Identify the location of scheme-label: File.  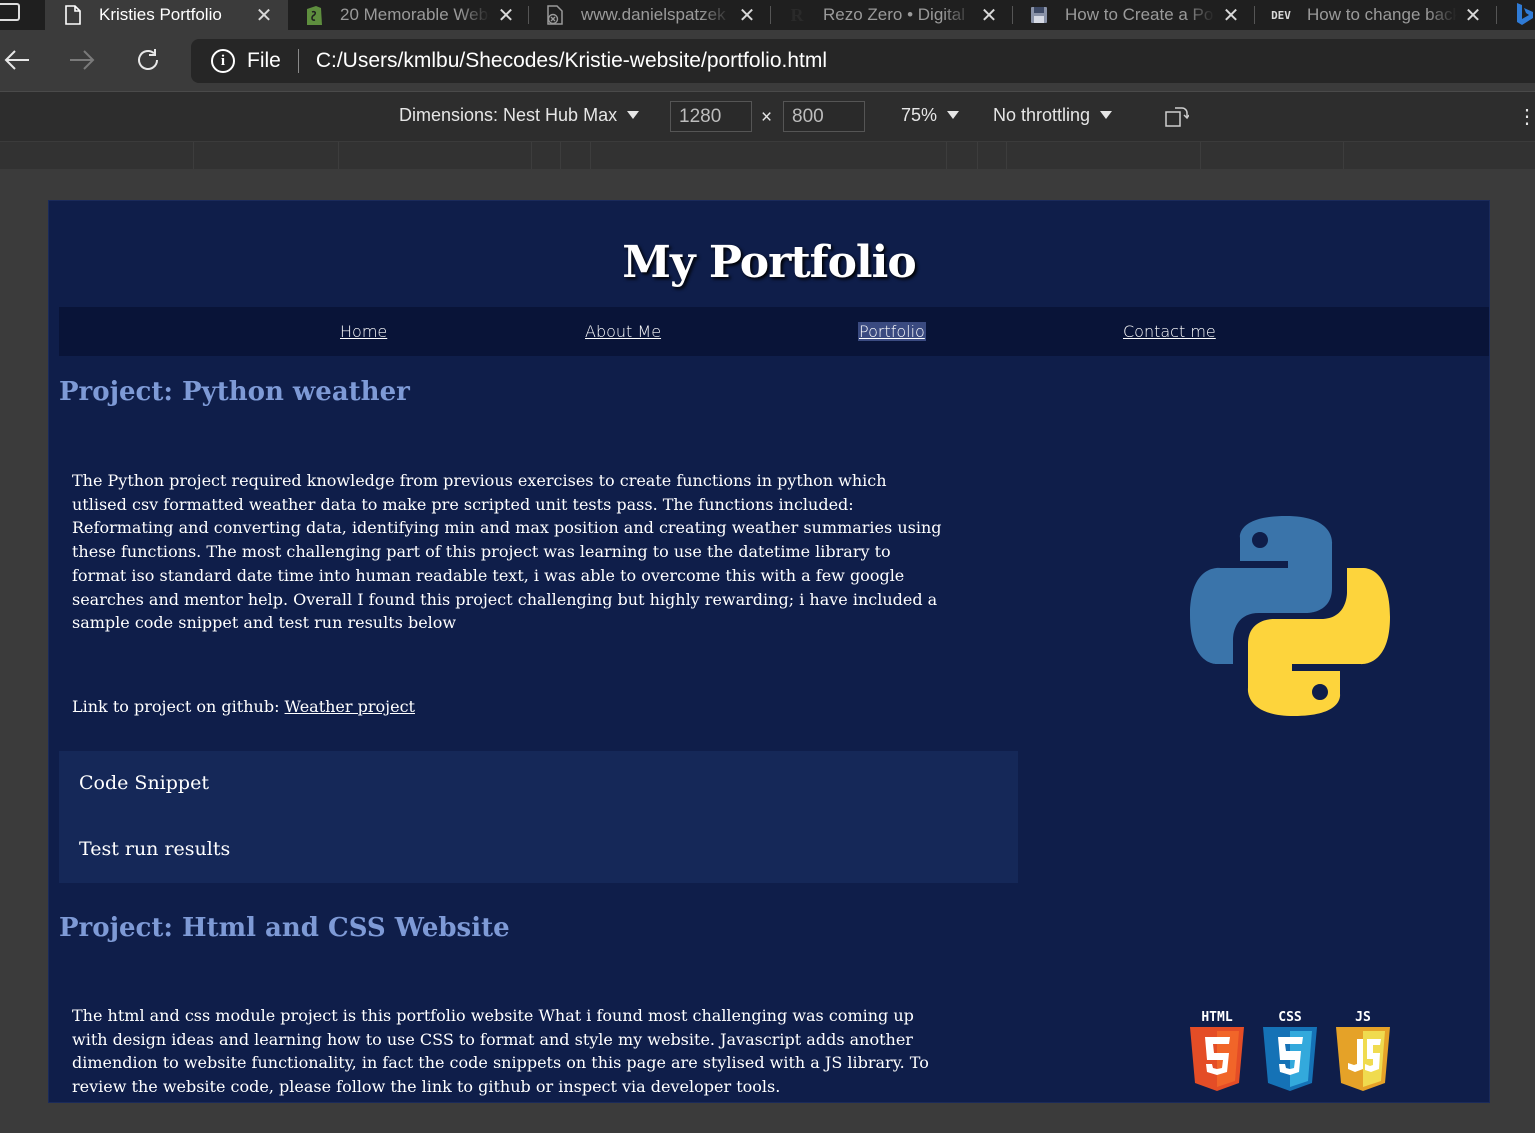
(264, 60).